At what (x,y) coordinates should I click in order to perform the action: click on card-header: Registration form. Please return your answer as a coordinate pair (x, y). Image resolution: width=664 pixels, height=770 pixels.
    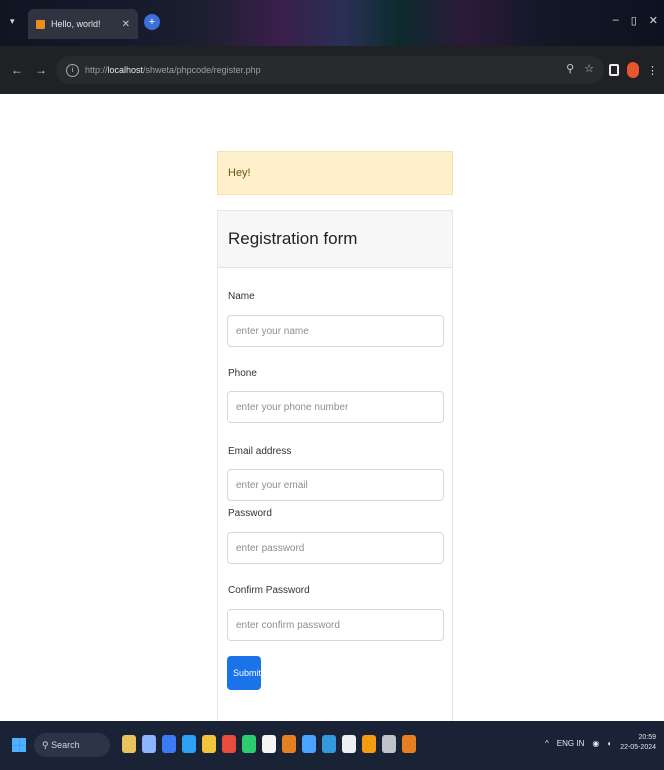
    Looking at the image, I should click on (335, 239).